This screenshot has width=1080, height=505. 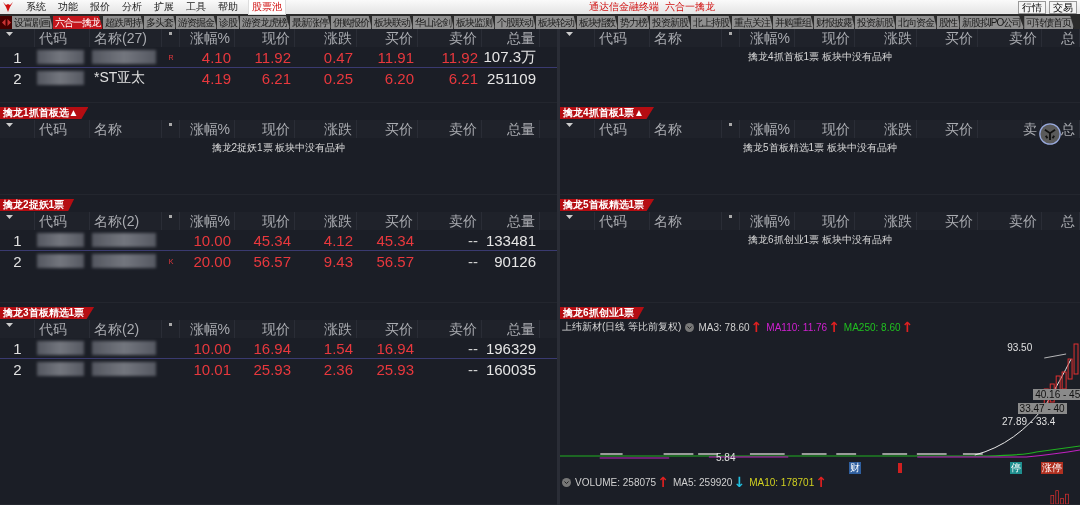 What do you see at coordinates (164, 7) in the screenshot?
I see `menu-item: 扩展` at bounding box center [164, 7].